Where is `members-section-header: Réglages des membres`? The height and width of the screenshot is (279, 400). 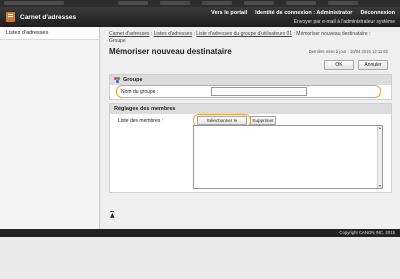
members-section-header: Réglages des membres is located at coordinates (250, 109).